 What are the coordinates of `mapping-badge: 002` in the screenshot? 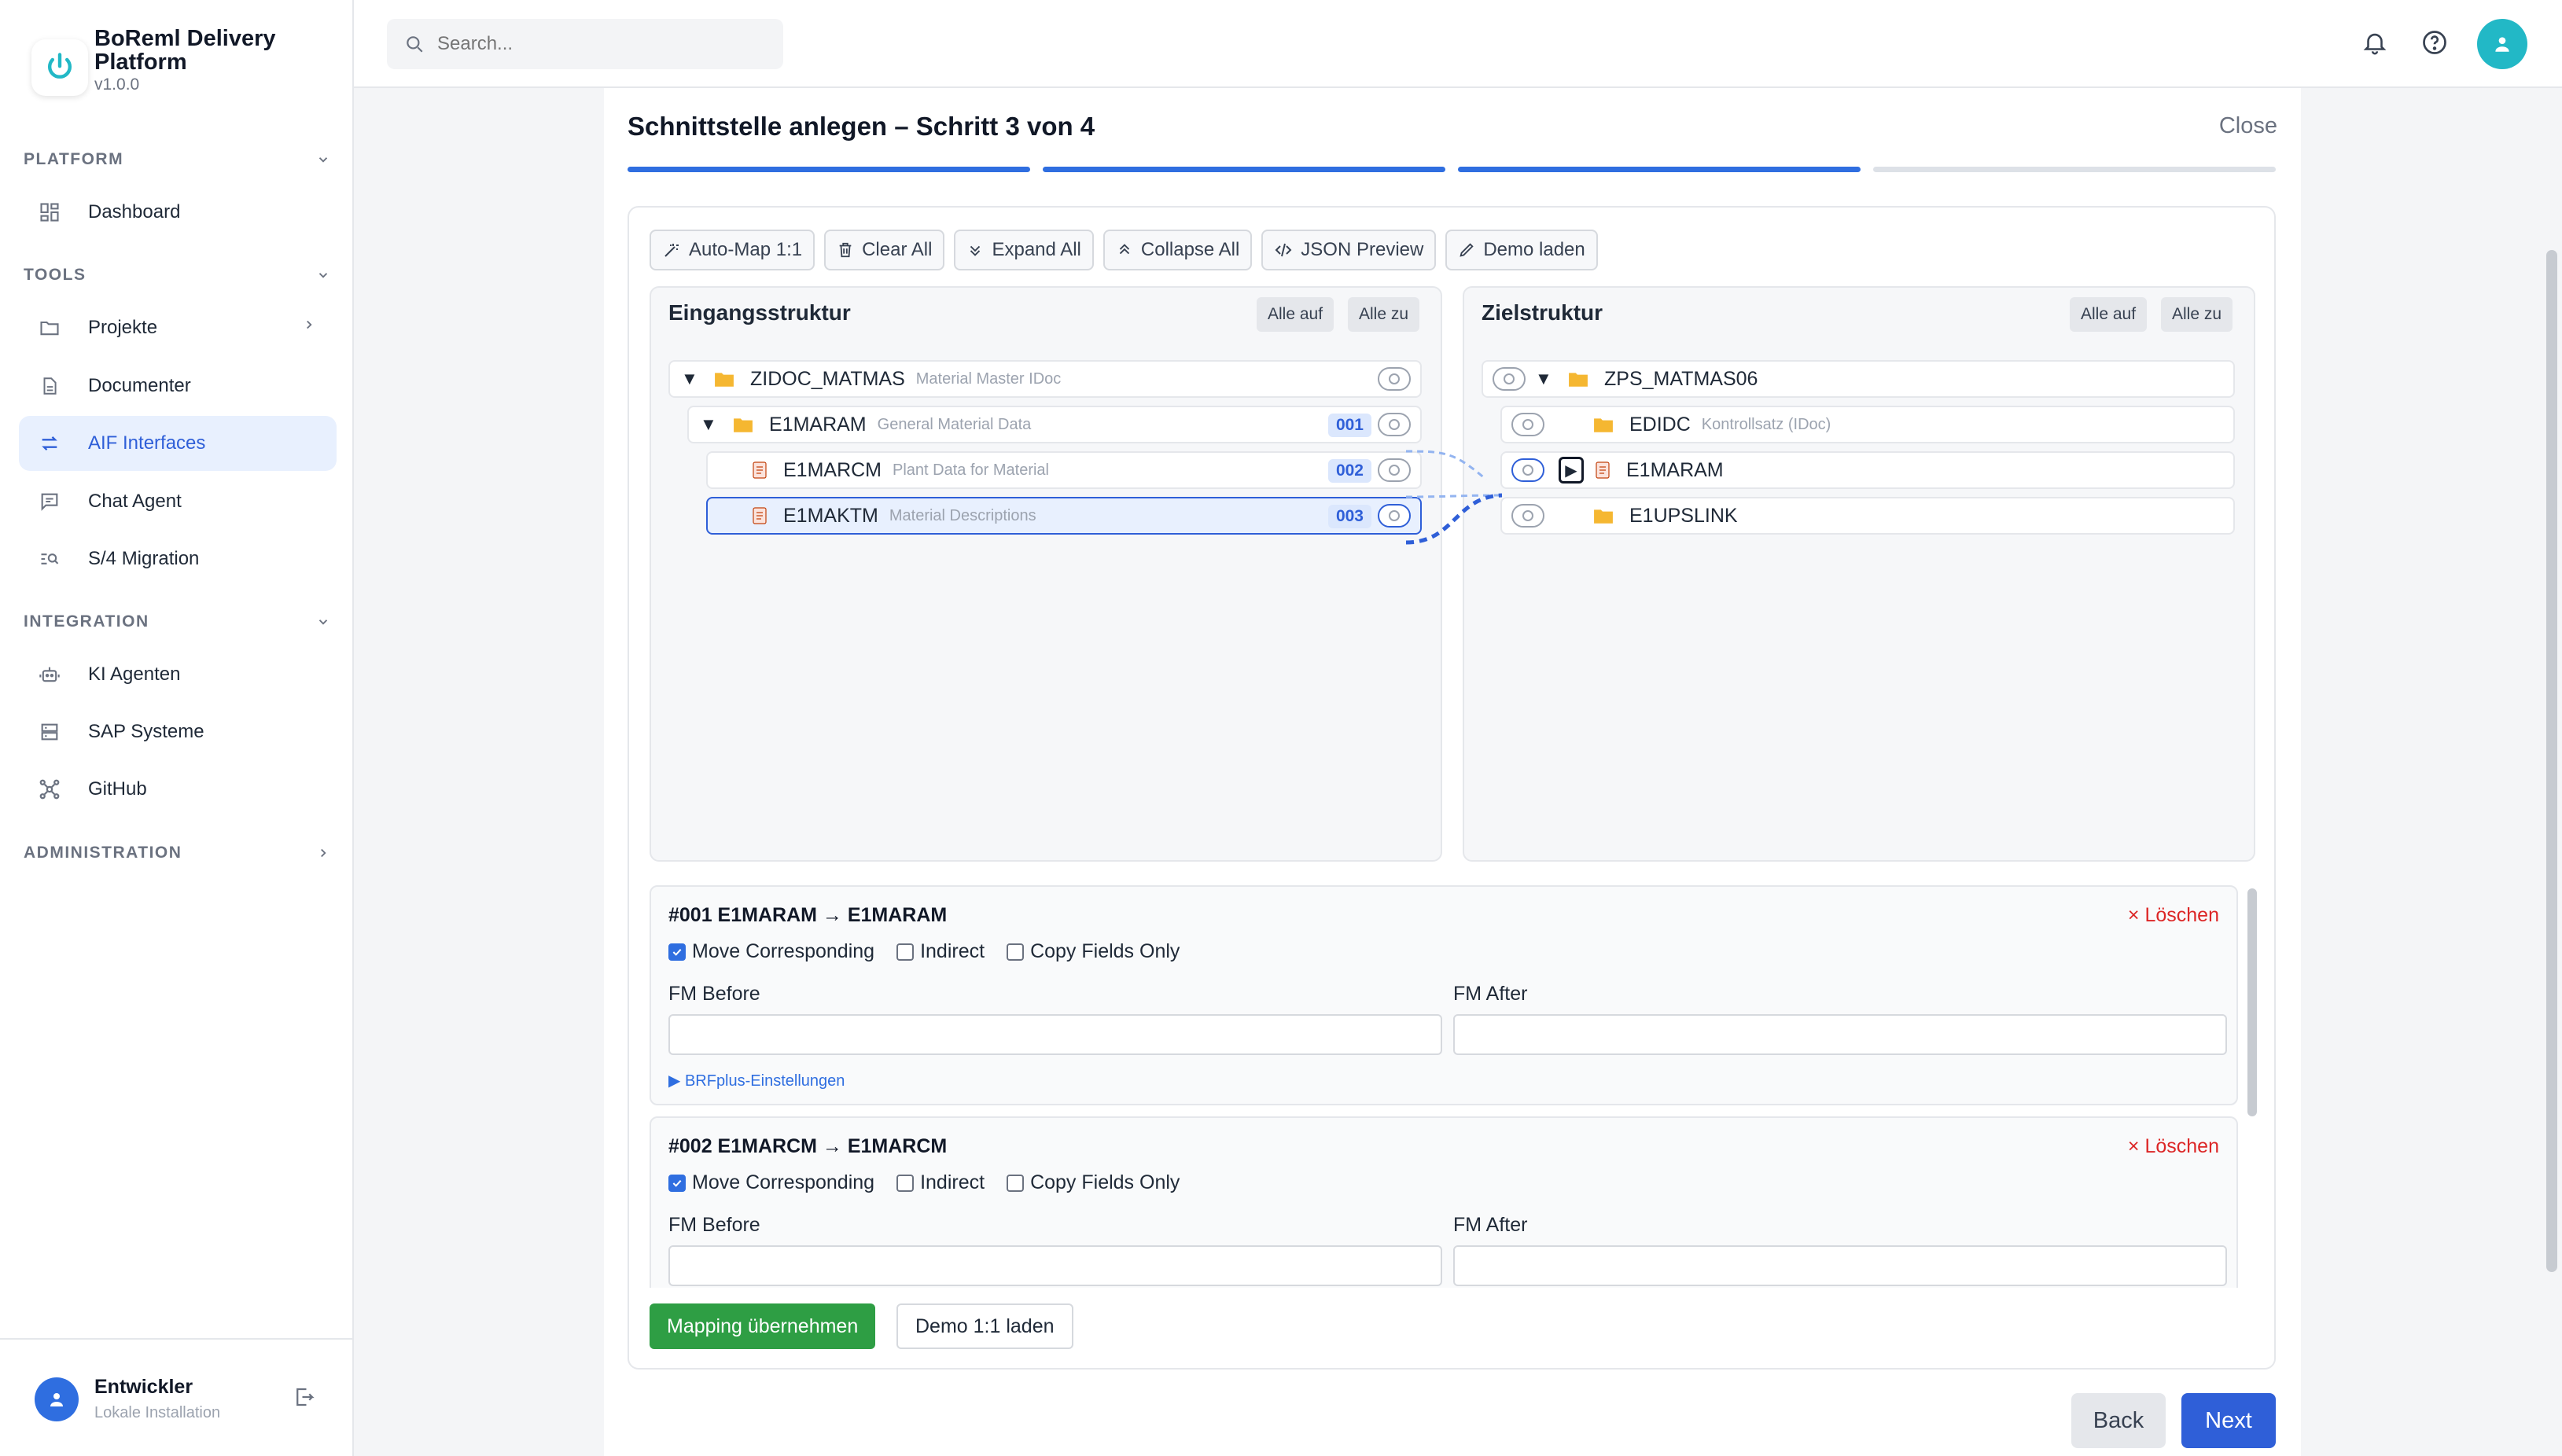 It's located at (1349, 471).